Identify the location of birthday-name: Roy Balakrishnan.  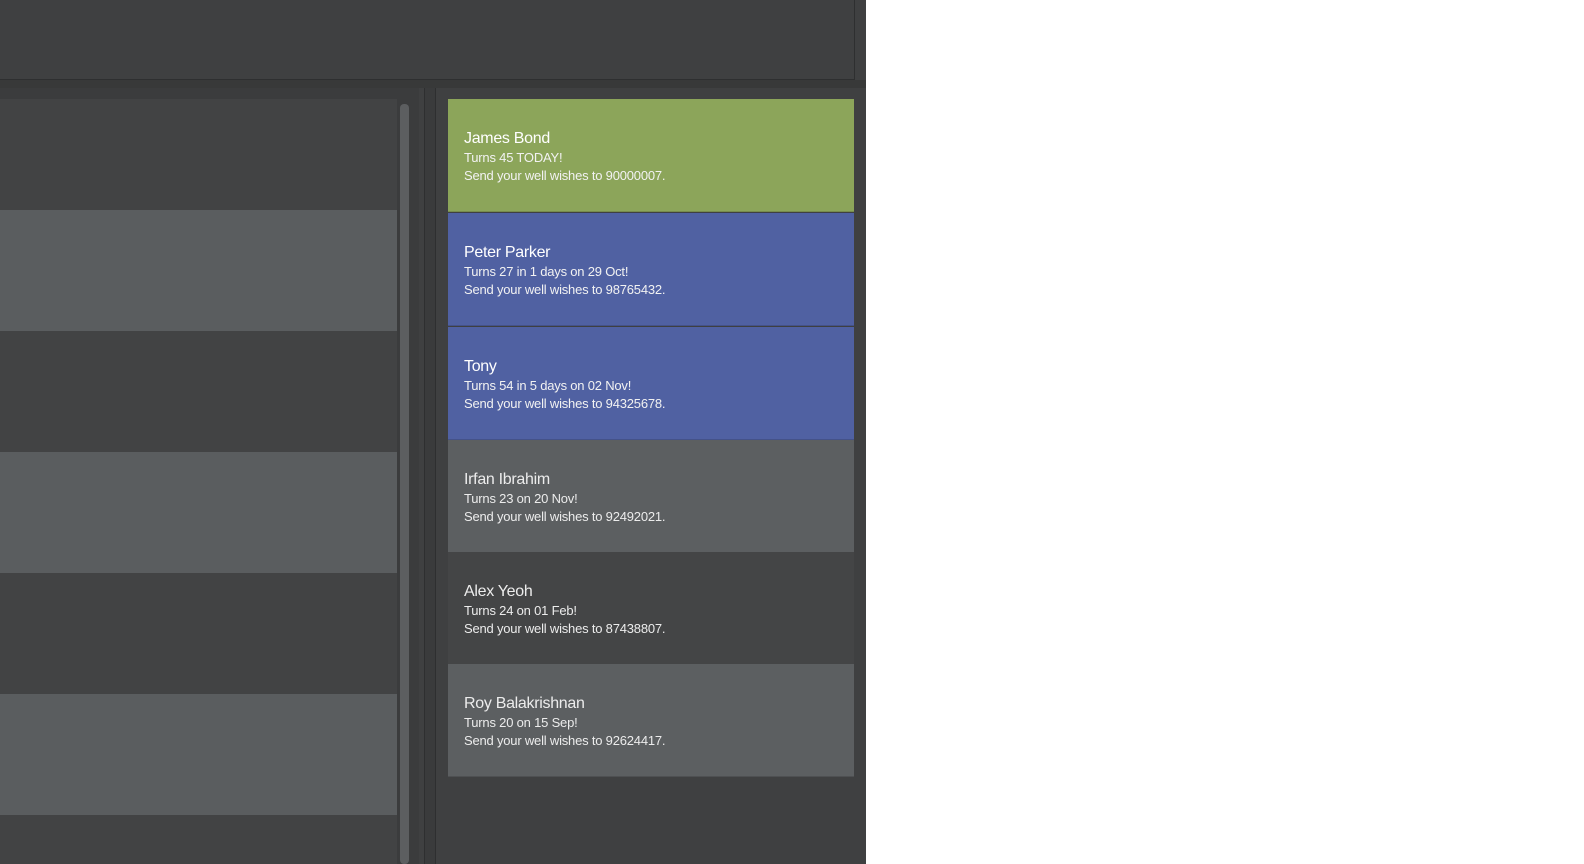
(524, 703).